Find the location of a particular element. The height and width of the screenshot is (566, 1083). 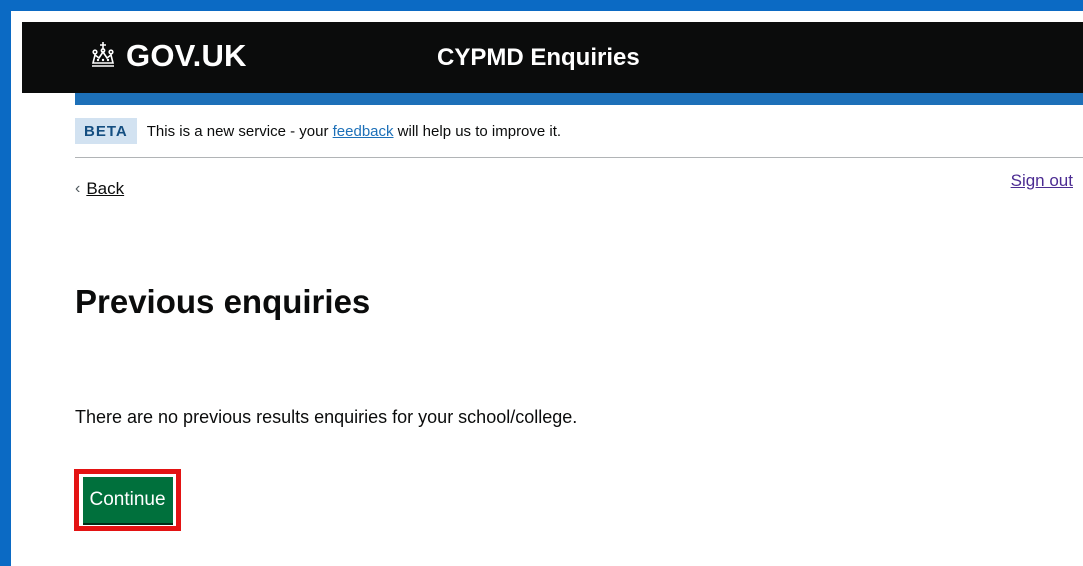

header-accent-bar is located at coordinates (579, 99).